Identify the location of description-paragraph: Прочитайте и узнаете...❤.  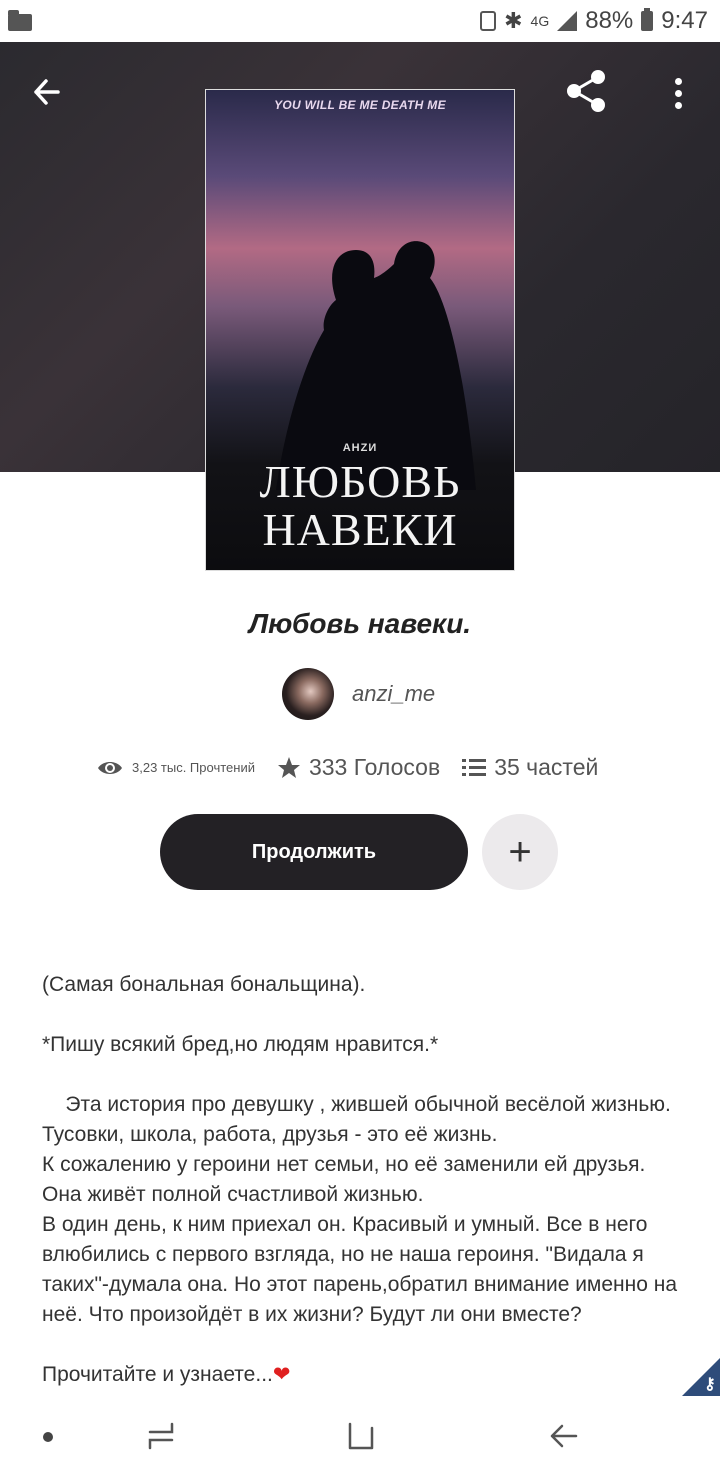
(362, 1375).